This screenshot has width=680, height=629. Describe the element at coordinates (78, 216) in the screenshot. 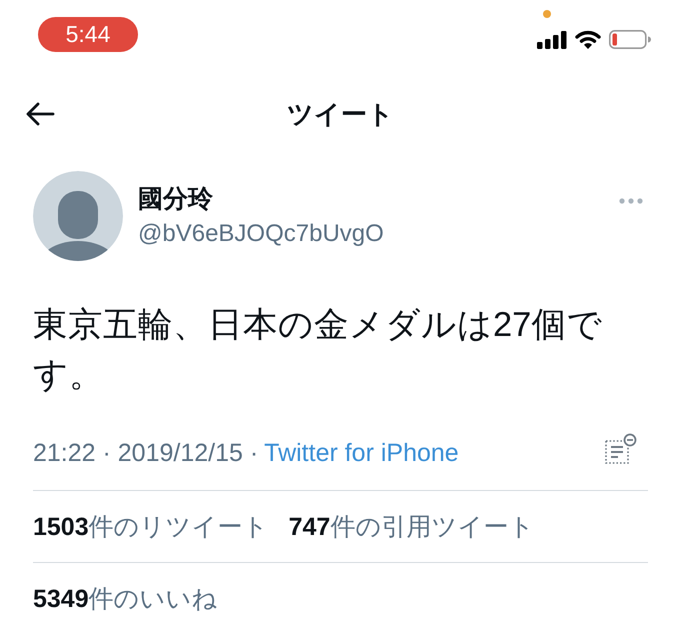

I see `avatar-icon` at that location.